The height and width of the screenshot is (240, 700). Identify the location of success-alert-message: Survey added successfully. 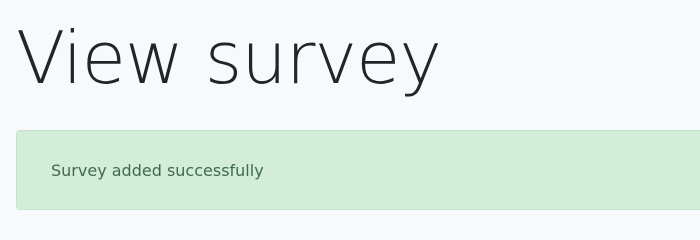
(157, 170).